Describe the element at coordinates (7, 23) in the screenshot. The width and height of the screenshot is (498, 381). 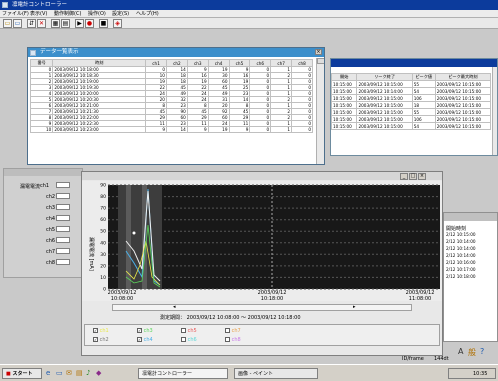
I see `open-icon: ▭` at that location.